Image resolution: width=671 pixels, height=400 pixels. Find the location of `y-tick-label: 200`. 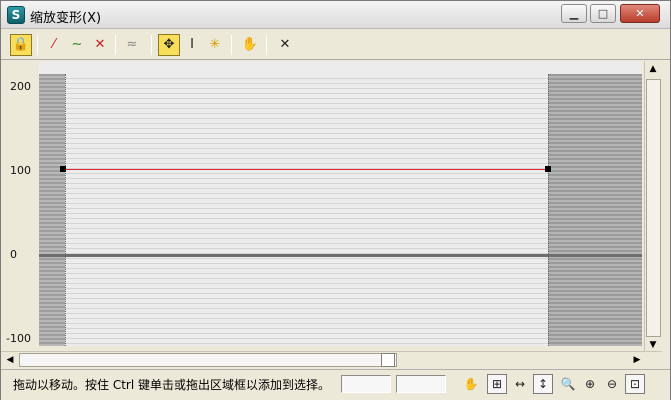

y-tick-label: 200 is located at coordinates (20, 86).